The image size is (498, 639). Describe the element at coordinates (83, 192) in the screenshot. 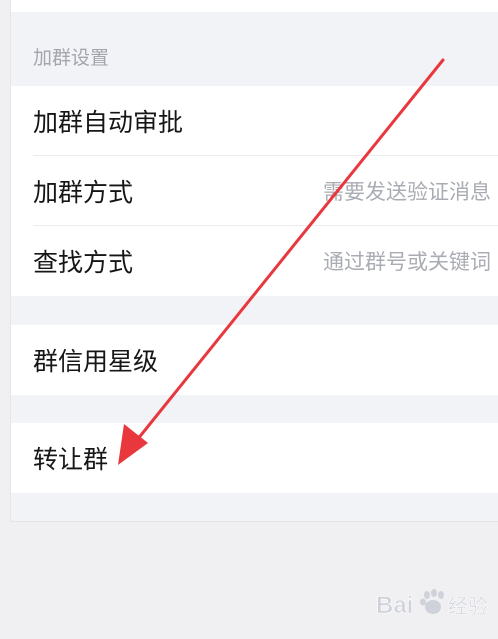

I see `row-join-method-label: 加群方式` at that location.